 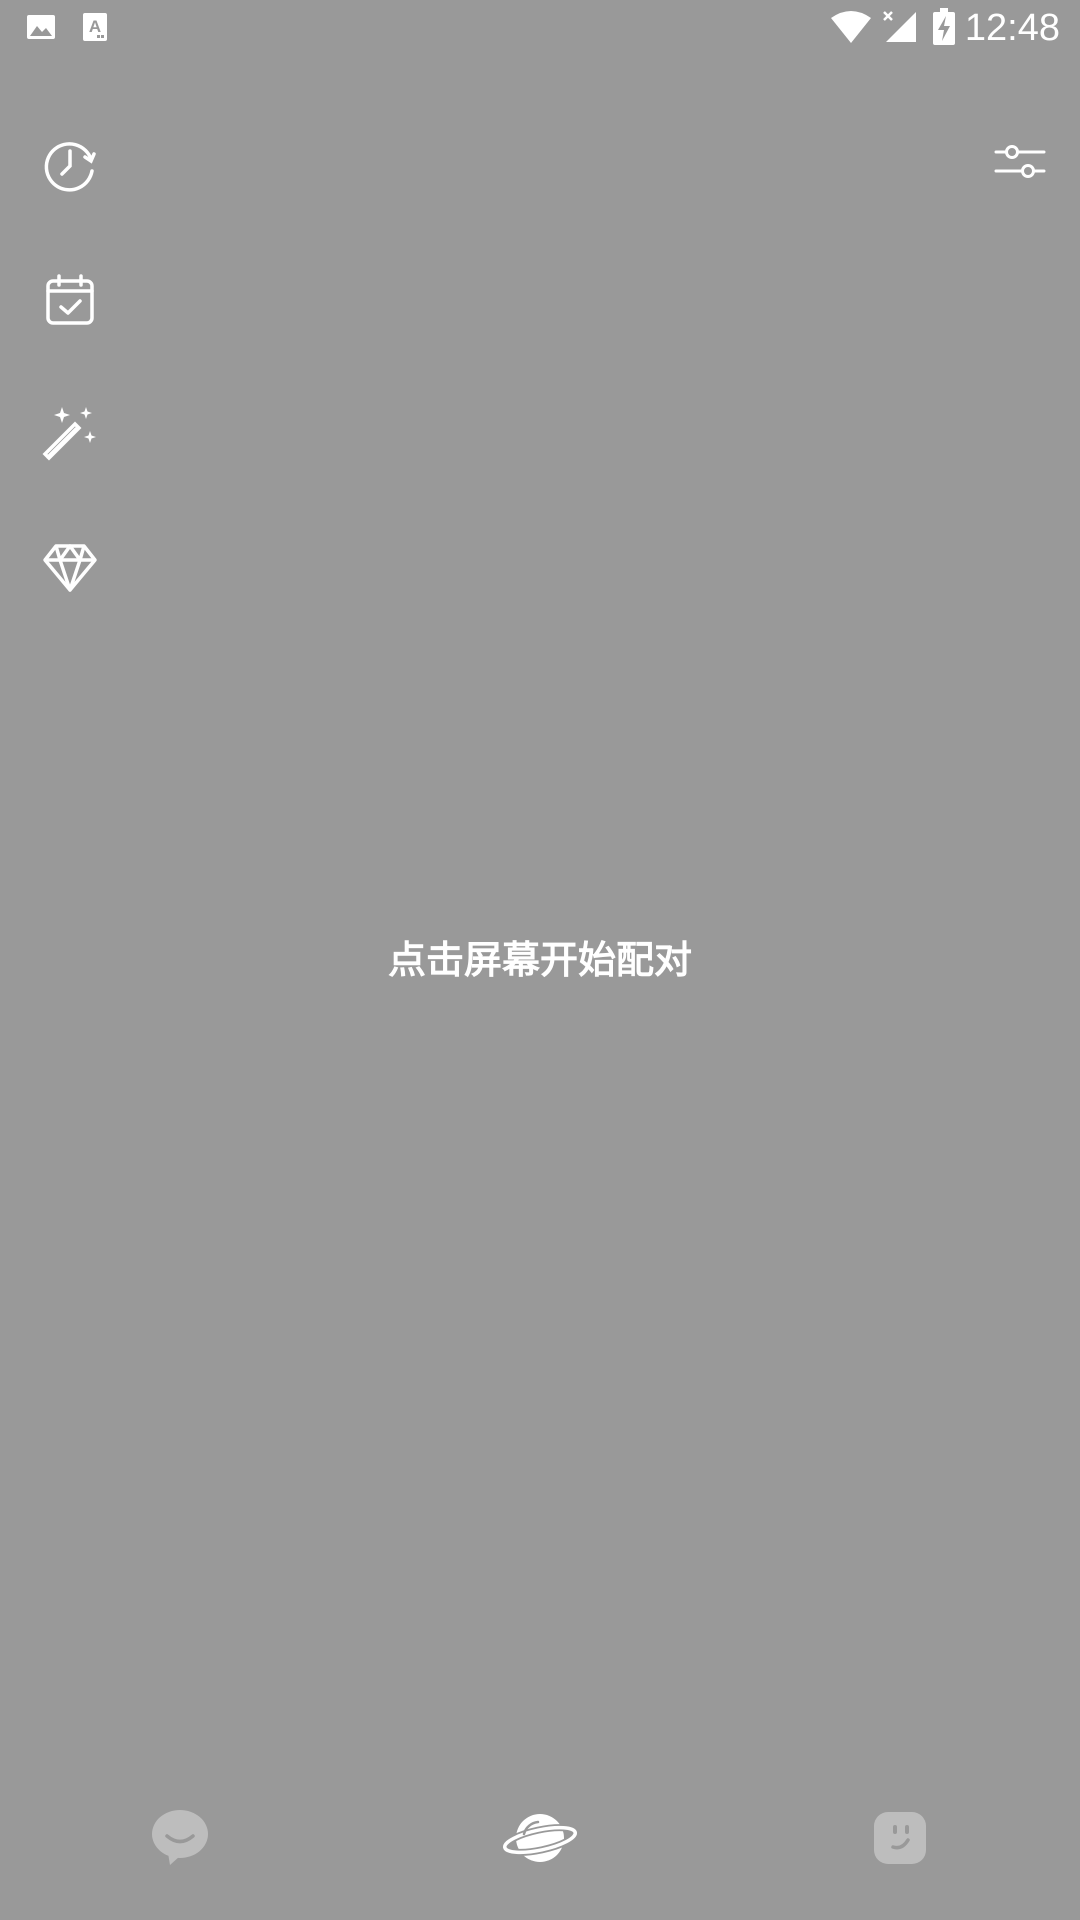 I want to click on filter-button, so click(x=1020, y=162).